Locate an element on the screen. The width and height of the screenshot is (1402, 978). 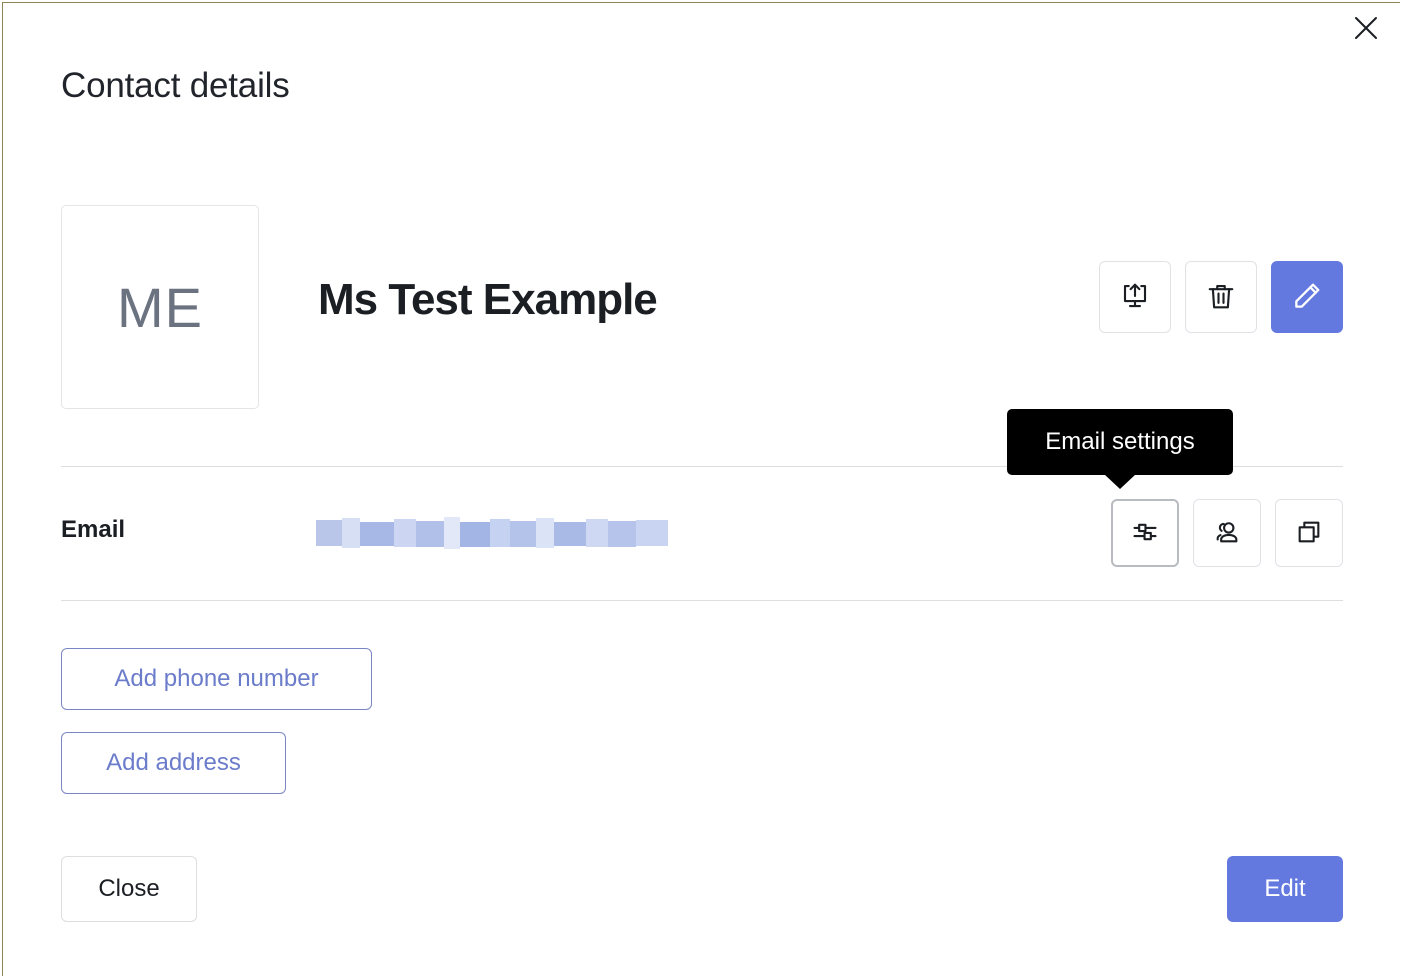
email-copy-button is located at coordinates (1309, 533).